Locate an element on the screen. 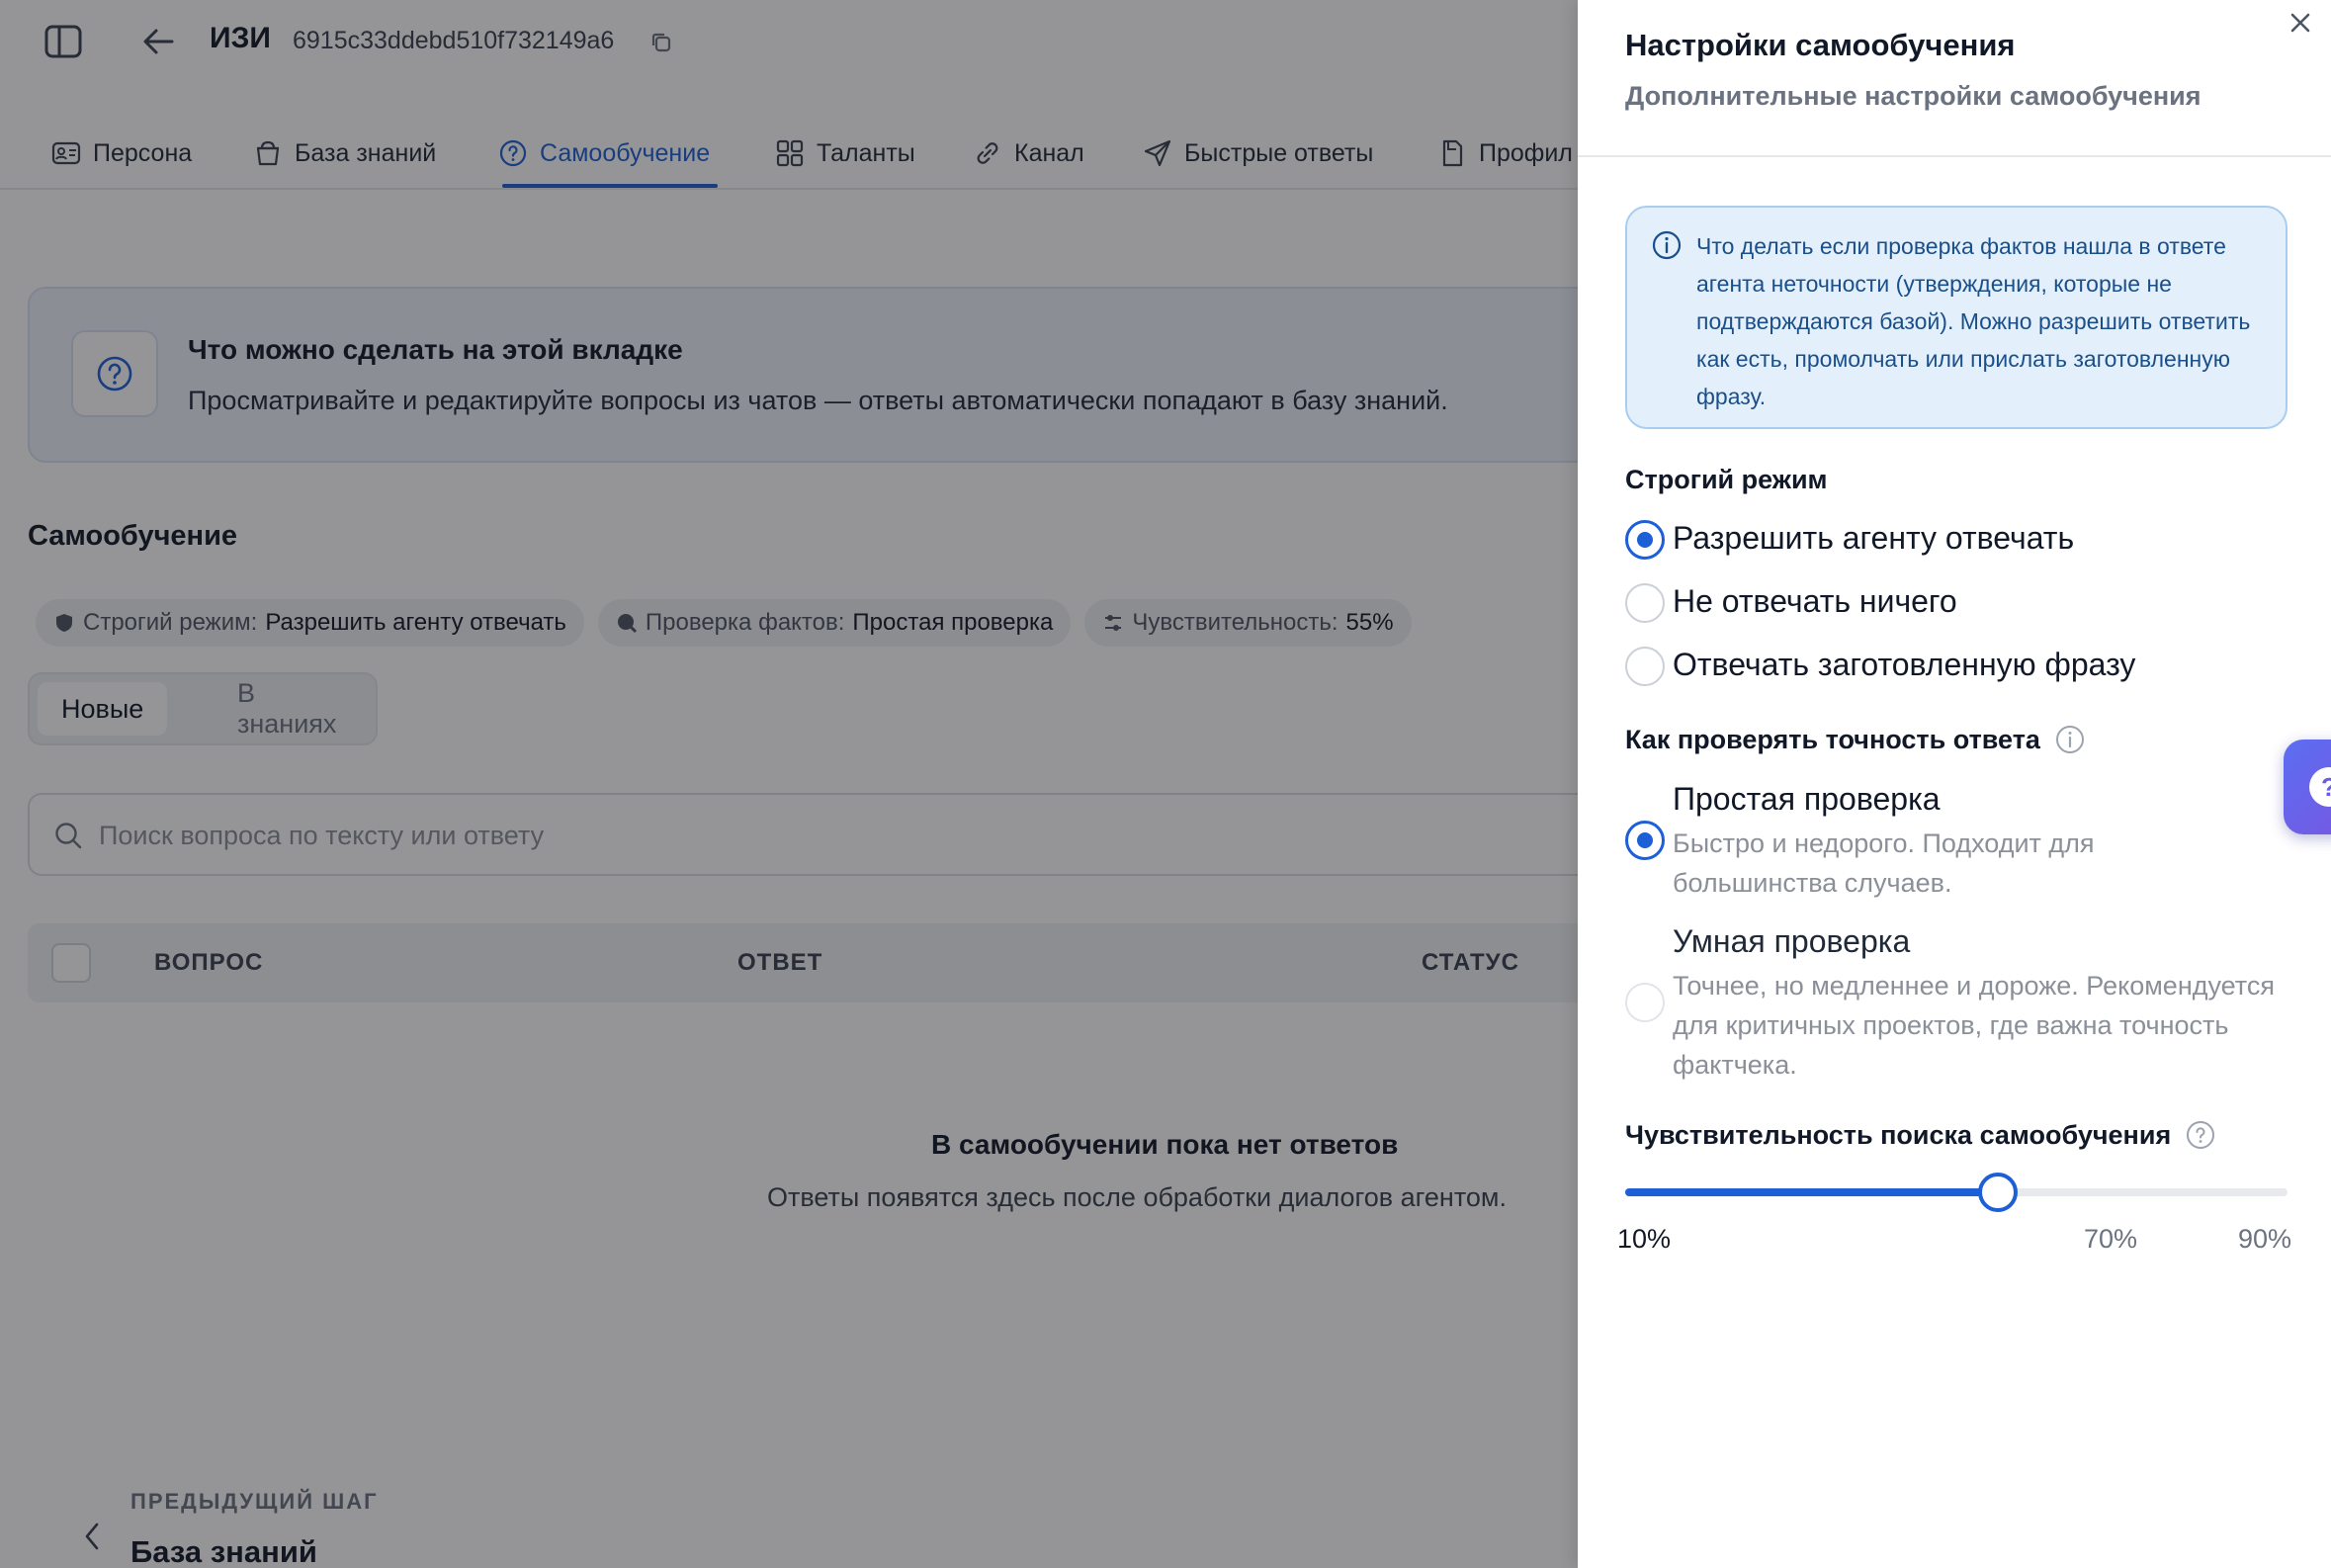 The image size is (2331, 1568). check-mode-title-text: Как проверять точность ответа is located at coordinates (1832, 739).